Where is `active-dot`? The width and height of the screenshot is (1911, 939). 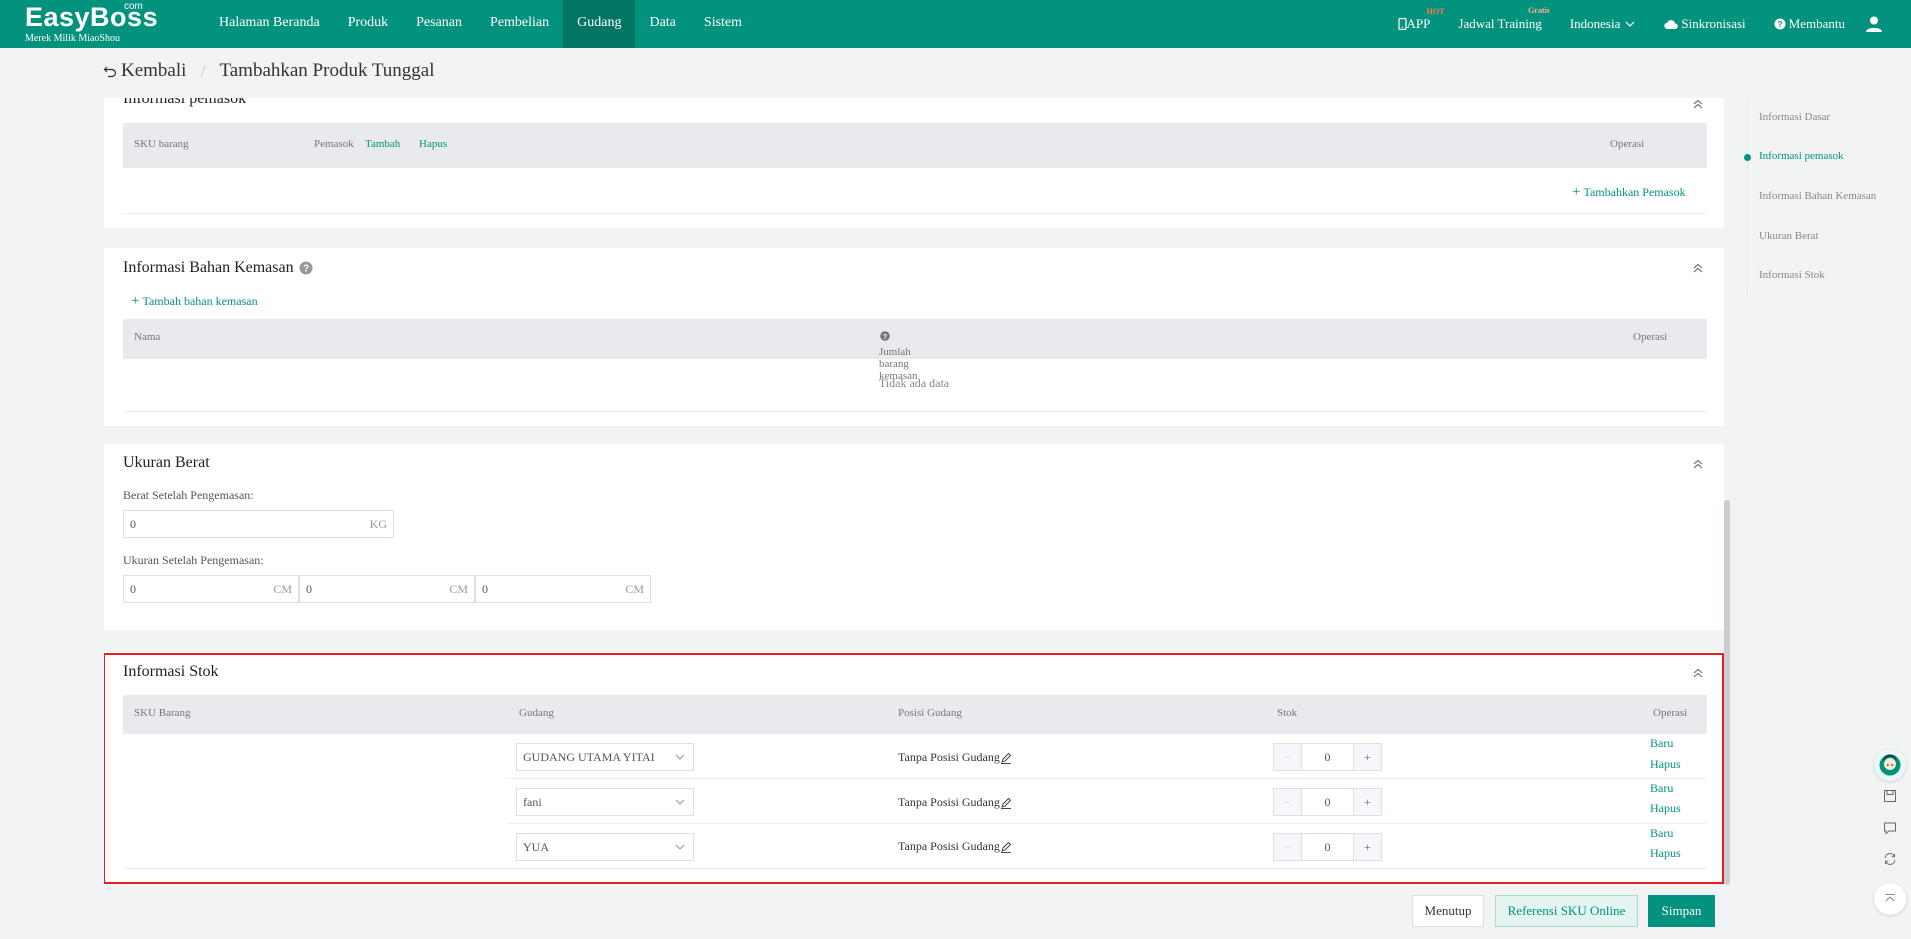
active-dot is located at coordinates (1747, 157).